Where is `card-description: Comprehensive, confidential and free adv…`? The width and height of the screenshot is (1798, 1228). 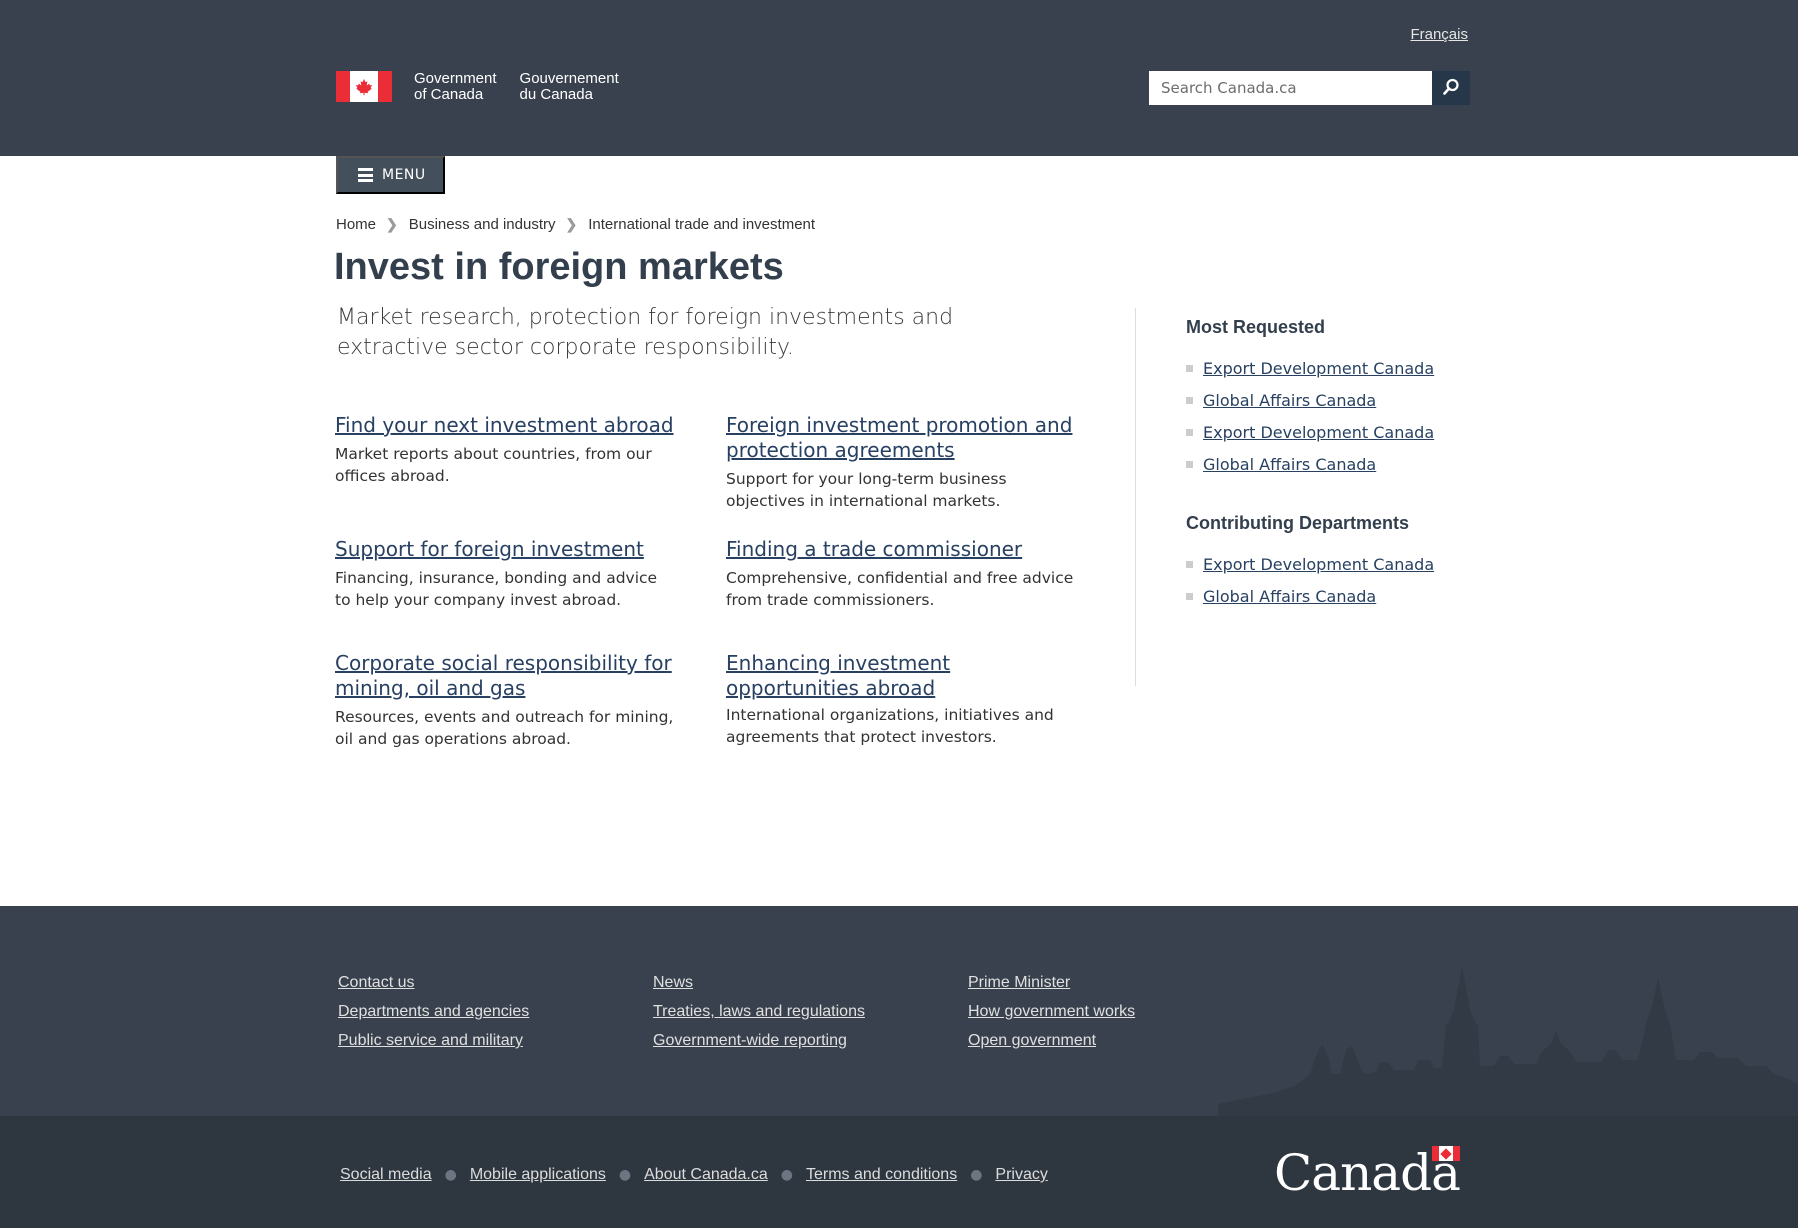
card-description: Comprehensive, confidential and free adv… is located at coordinates (900, 589).